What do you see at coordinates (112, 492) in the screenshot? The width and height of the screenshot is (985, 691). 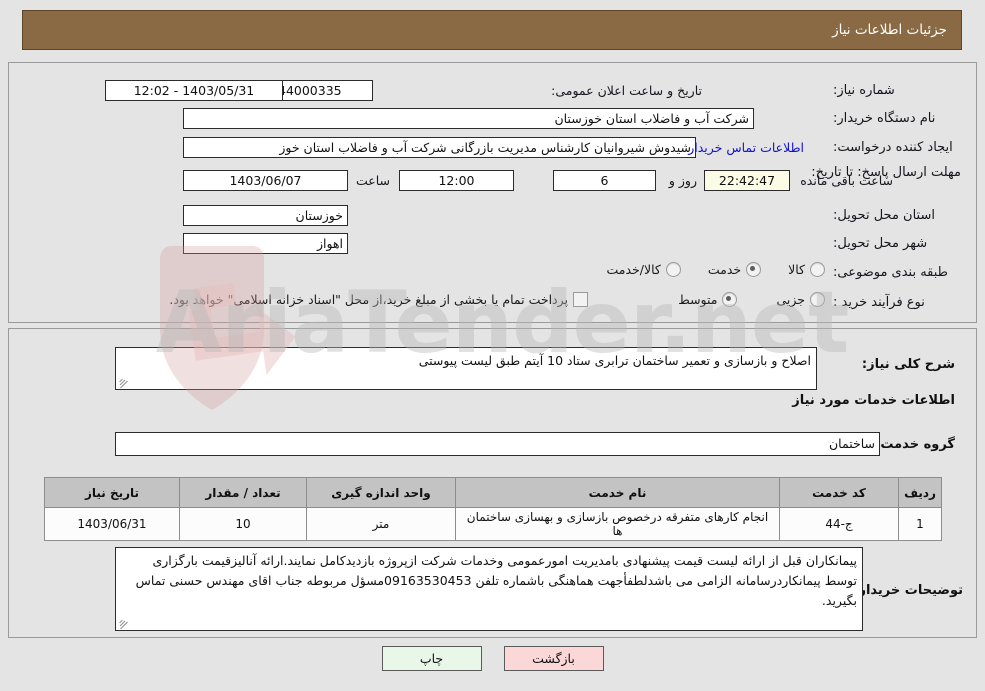 I see `col-date: تاریخ نیاز` at bounding box center [112, 492].